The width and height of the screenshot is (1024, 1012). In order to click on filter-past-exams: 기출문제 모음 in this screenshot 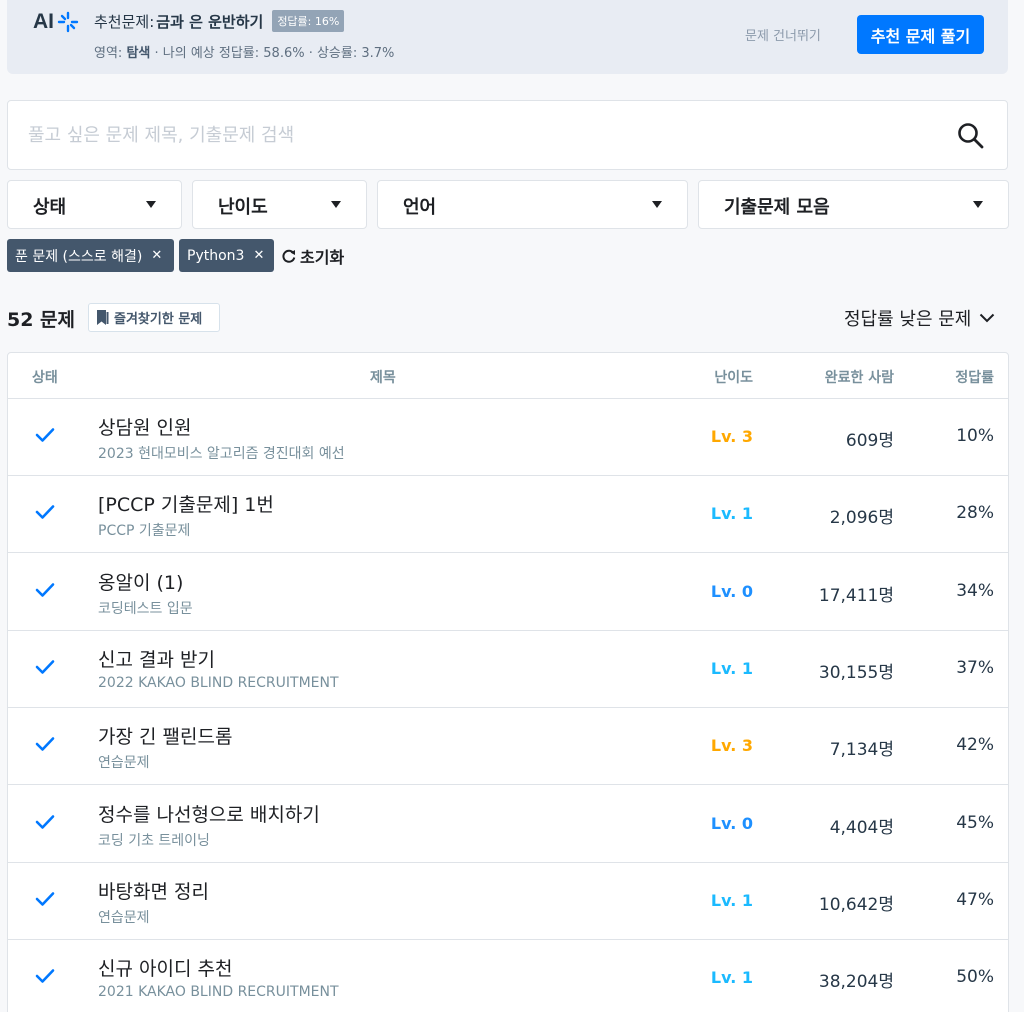, I will do `click(853, 204)`.